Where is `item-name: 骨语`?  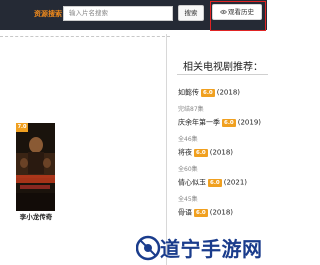
item-name: 骨语 is located at coordinates (185, 213).